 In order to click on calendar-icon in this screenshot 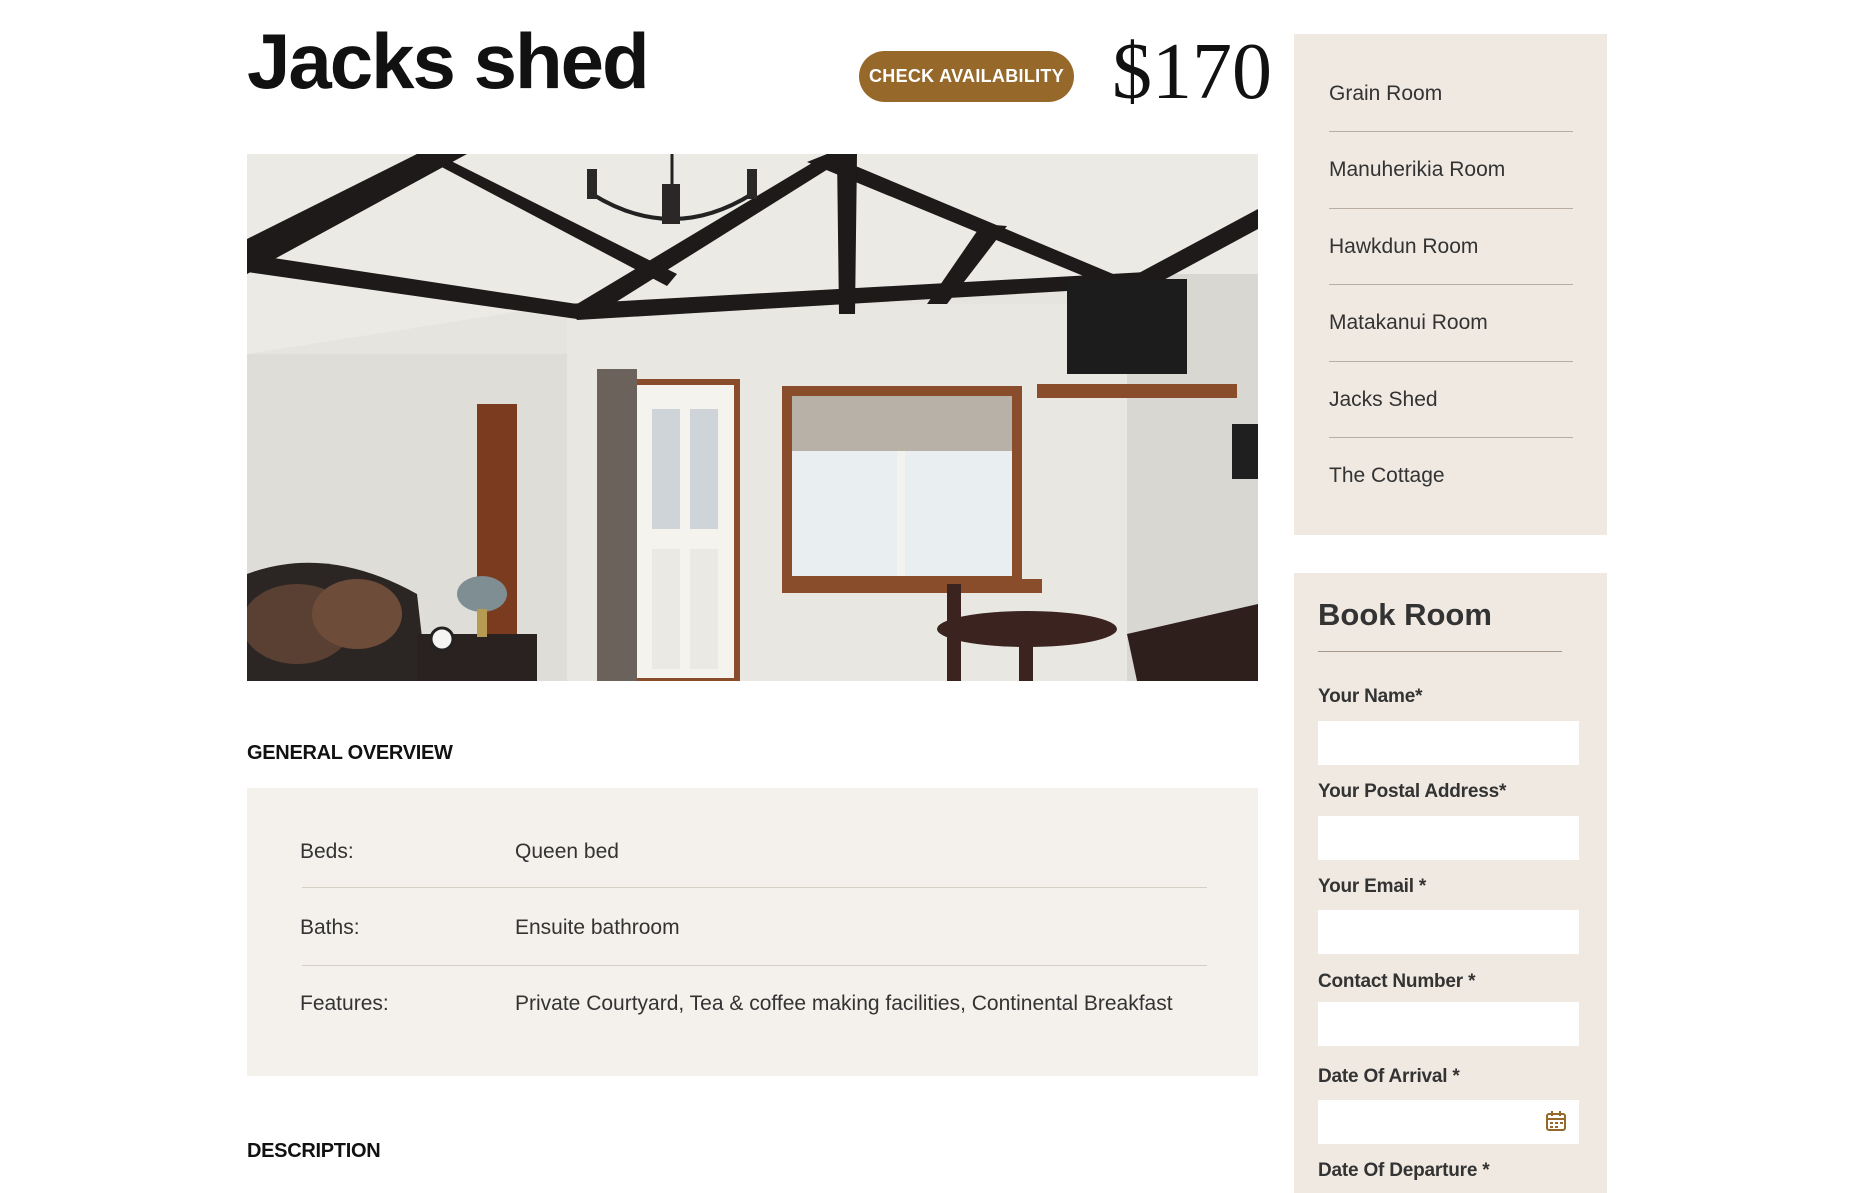, I will do `click(1556, 1123)`.